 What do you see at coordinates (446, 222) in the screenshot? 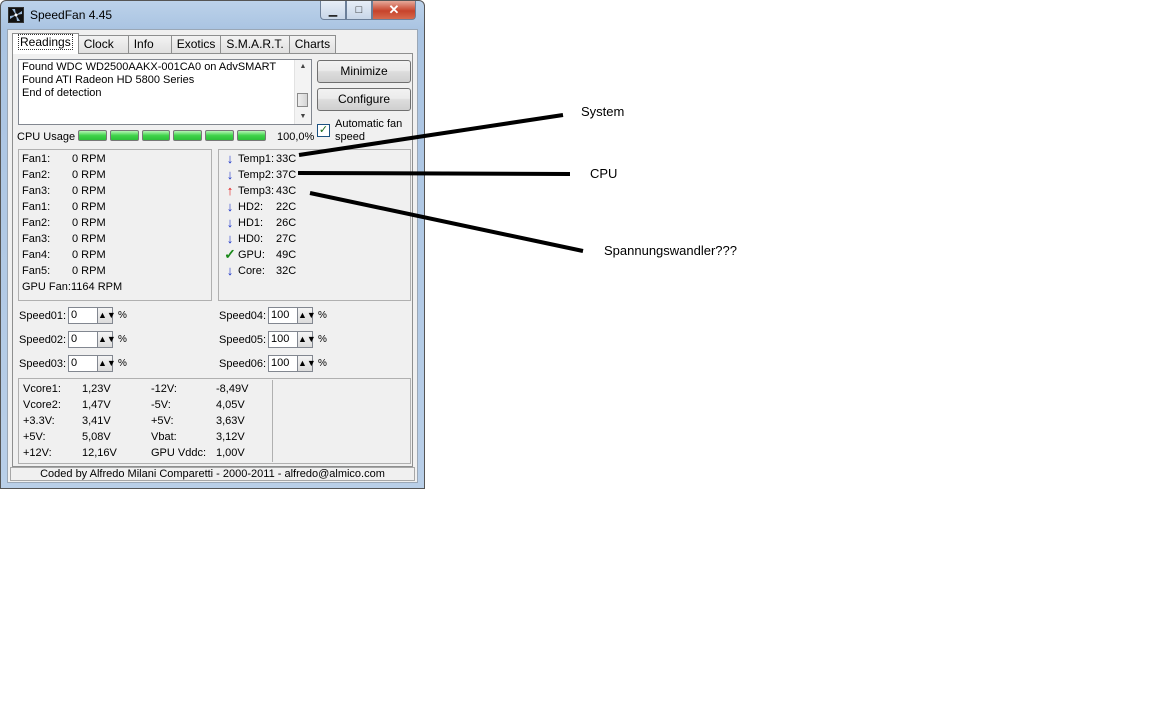
I see `annotation-line-vrm` at bounding box center [446, 222].